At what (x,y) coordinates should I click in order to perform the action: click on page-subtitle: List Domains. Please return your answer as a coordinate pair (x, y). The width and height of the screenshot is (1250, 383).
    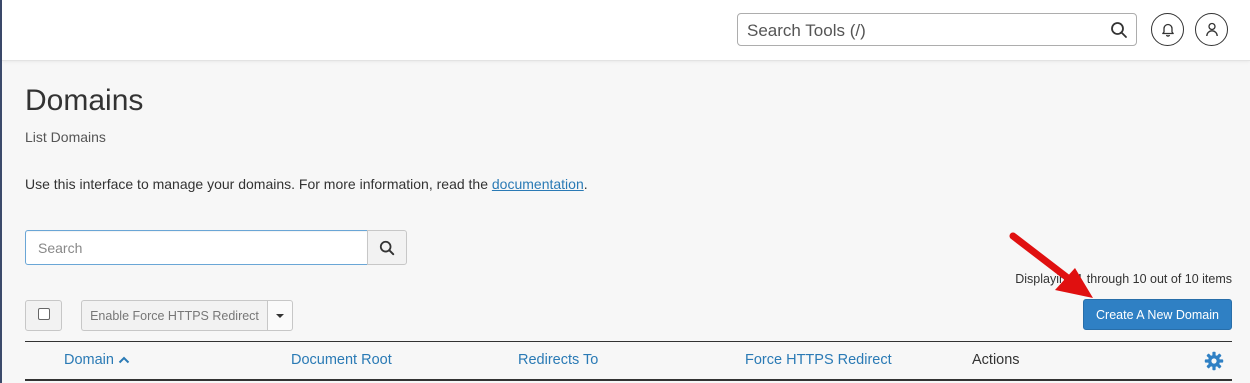
    Looking at the image, I should click on (65, 137).